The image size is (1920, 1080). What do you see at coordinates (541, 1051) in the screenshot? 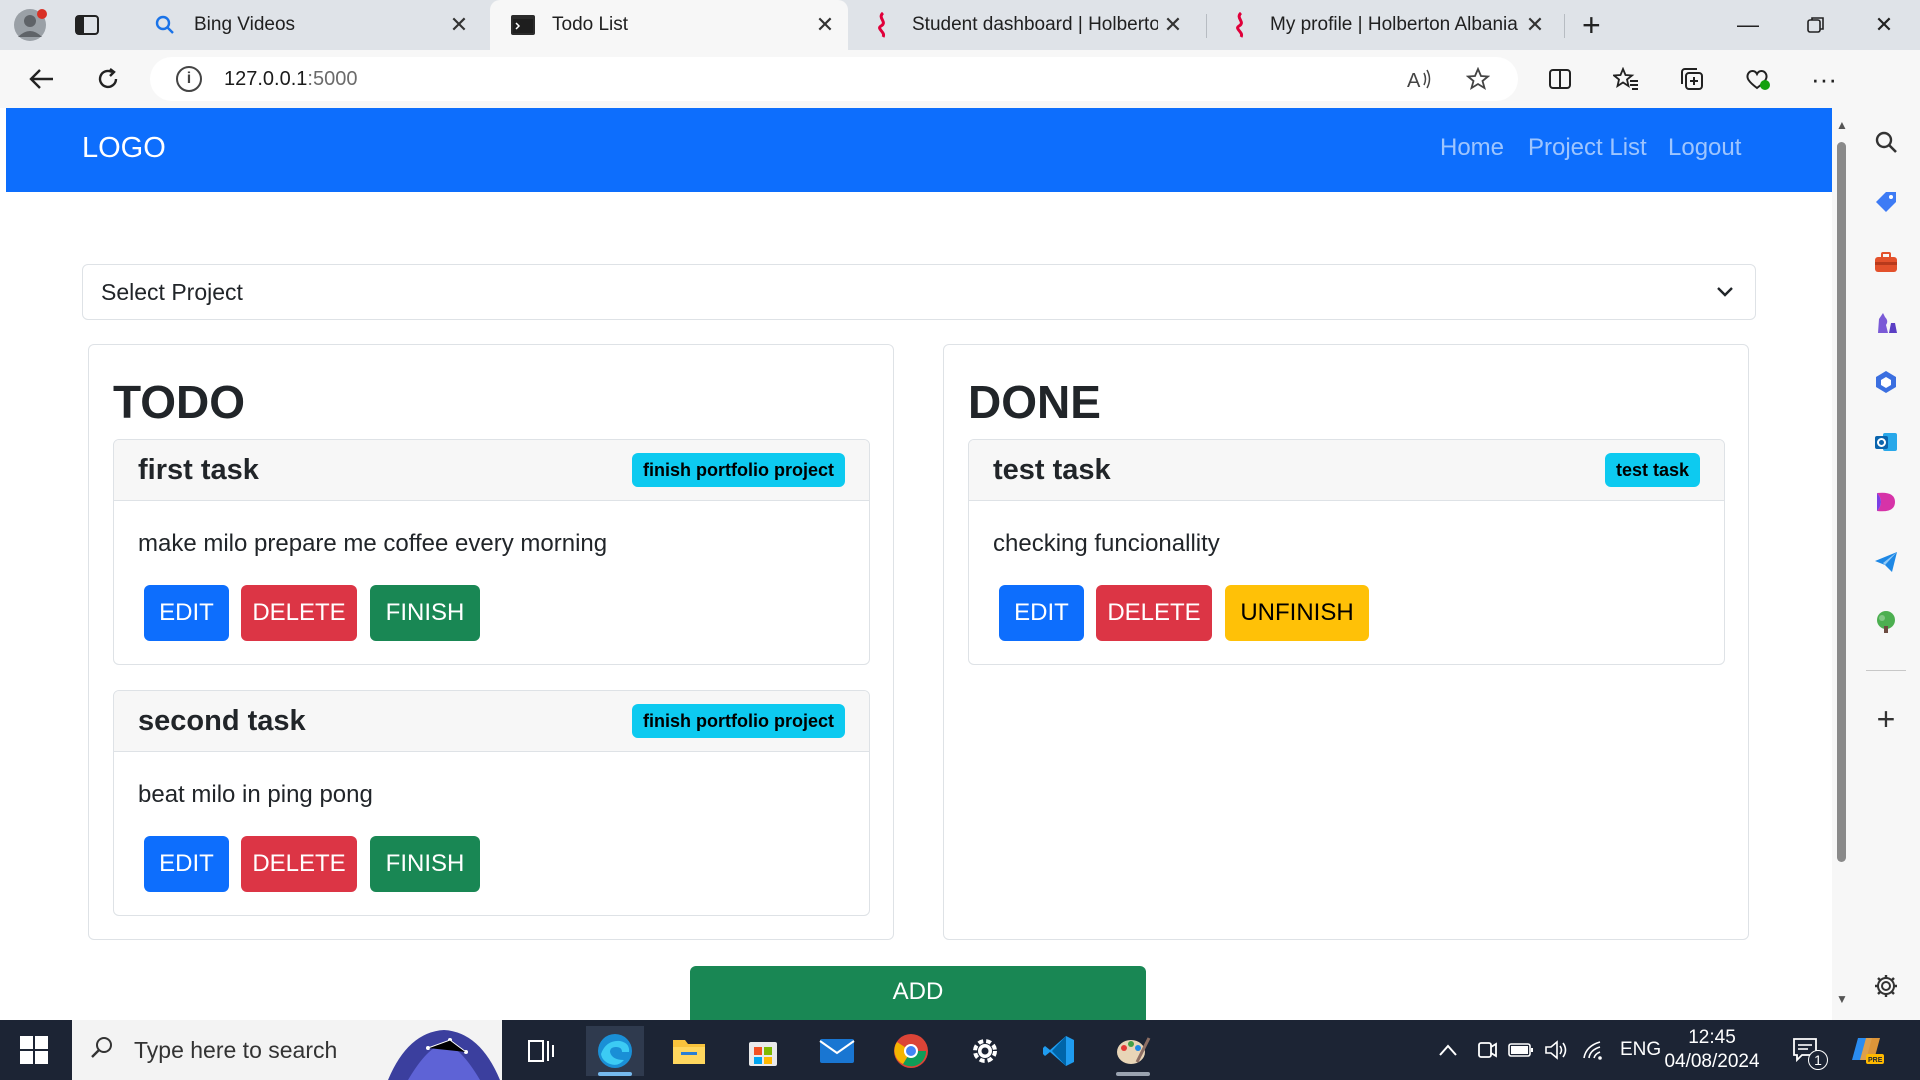
I see `task-view-icon` at bounding box center [541, 1051].